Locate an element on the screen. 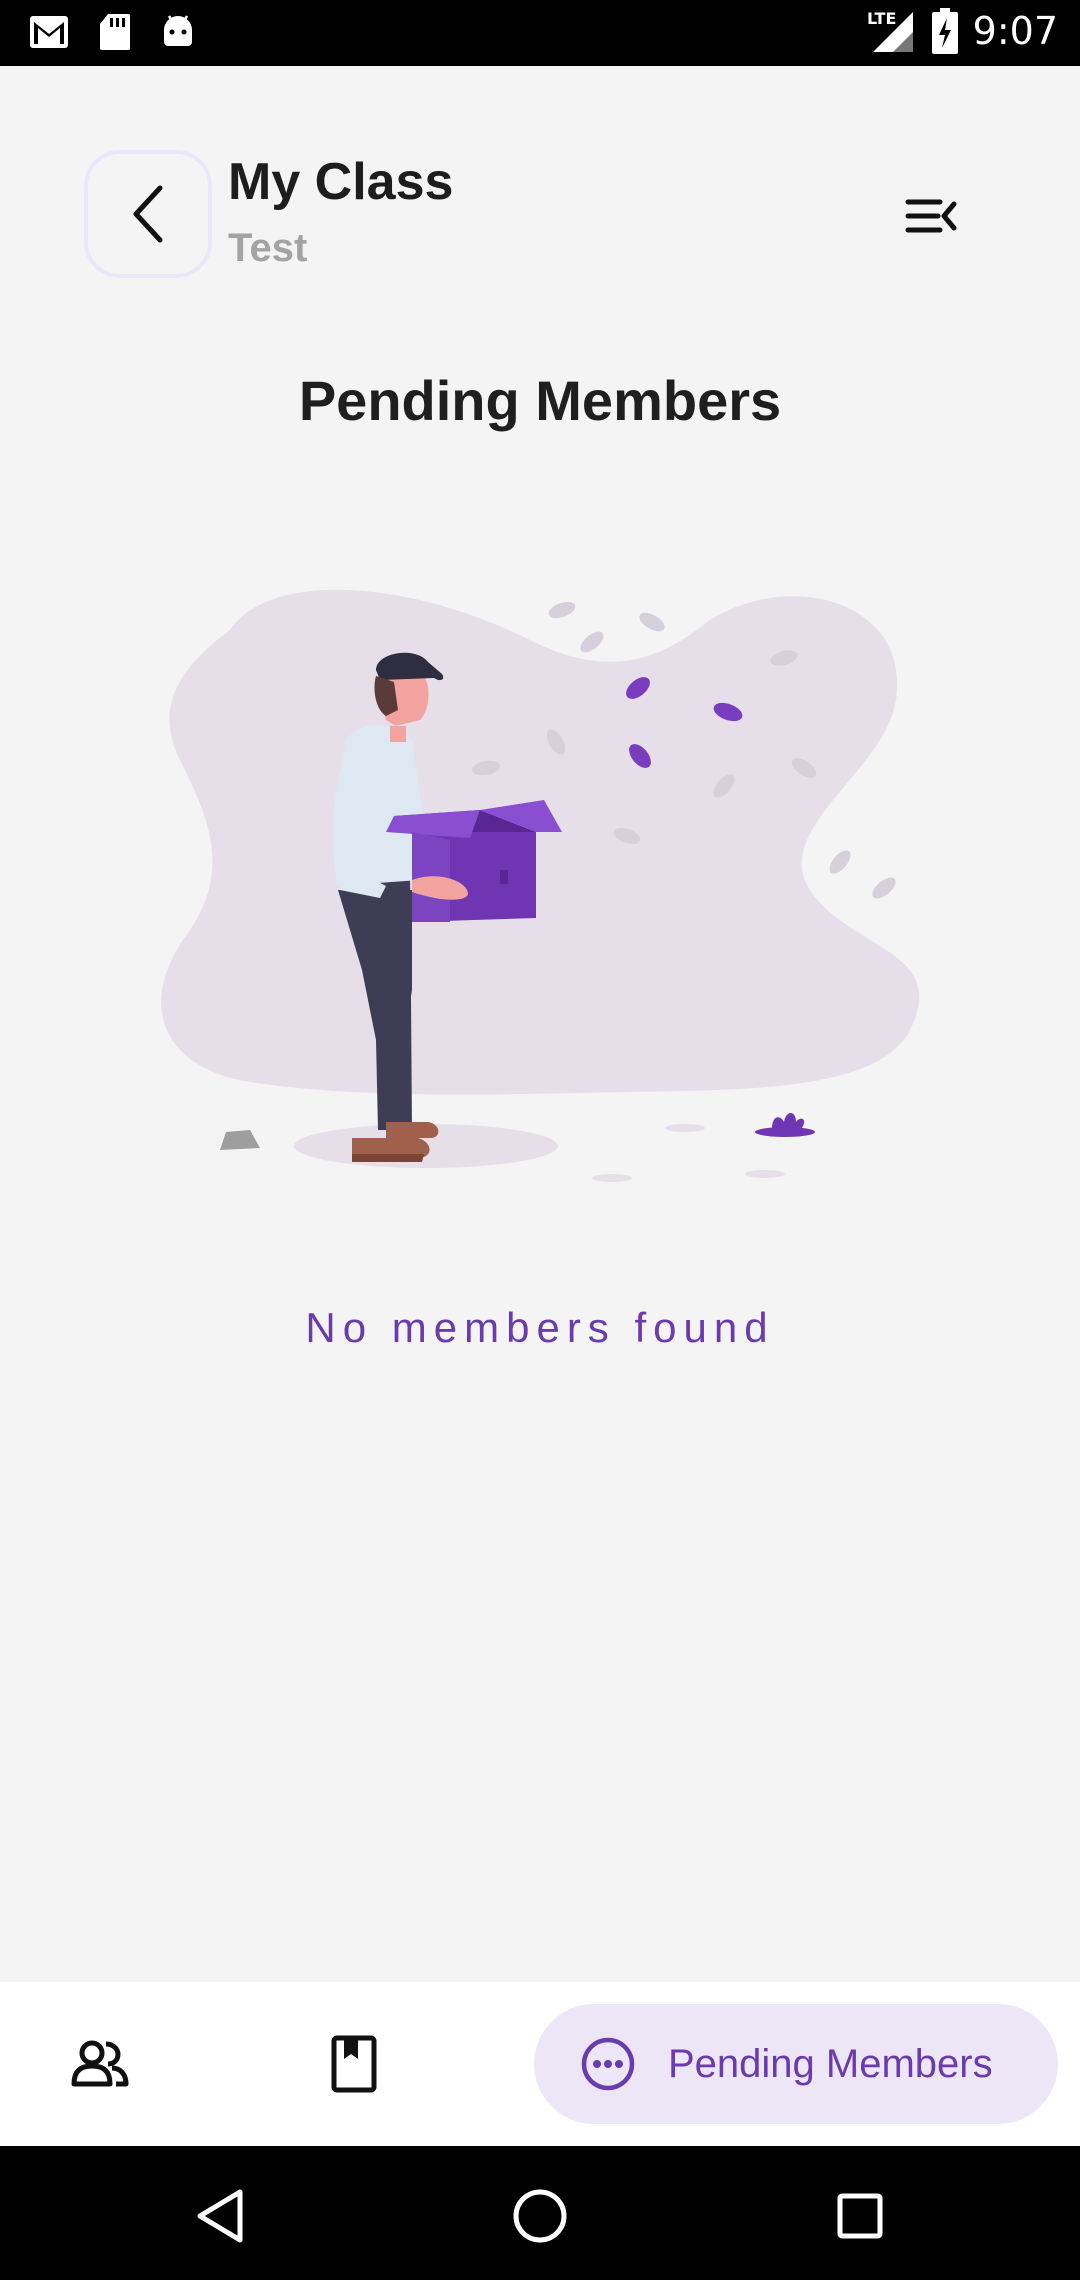 The image size is (1080, 2280). back-button is located at coordinates (148, 214).